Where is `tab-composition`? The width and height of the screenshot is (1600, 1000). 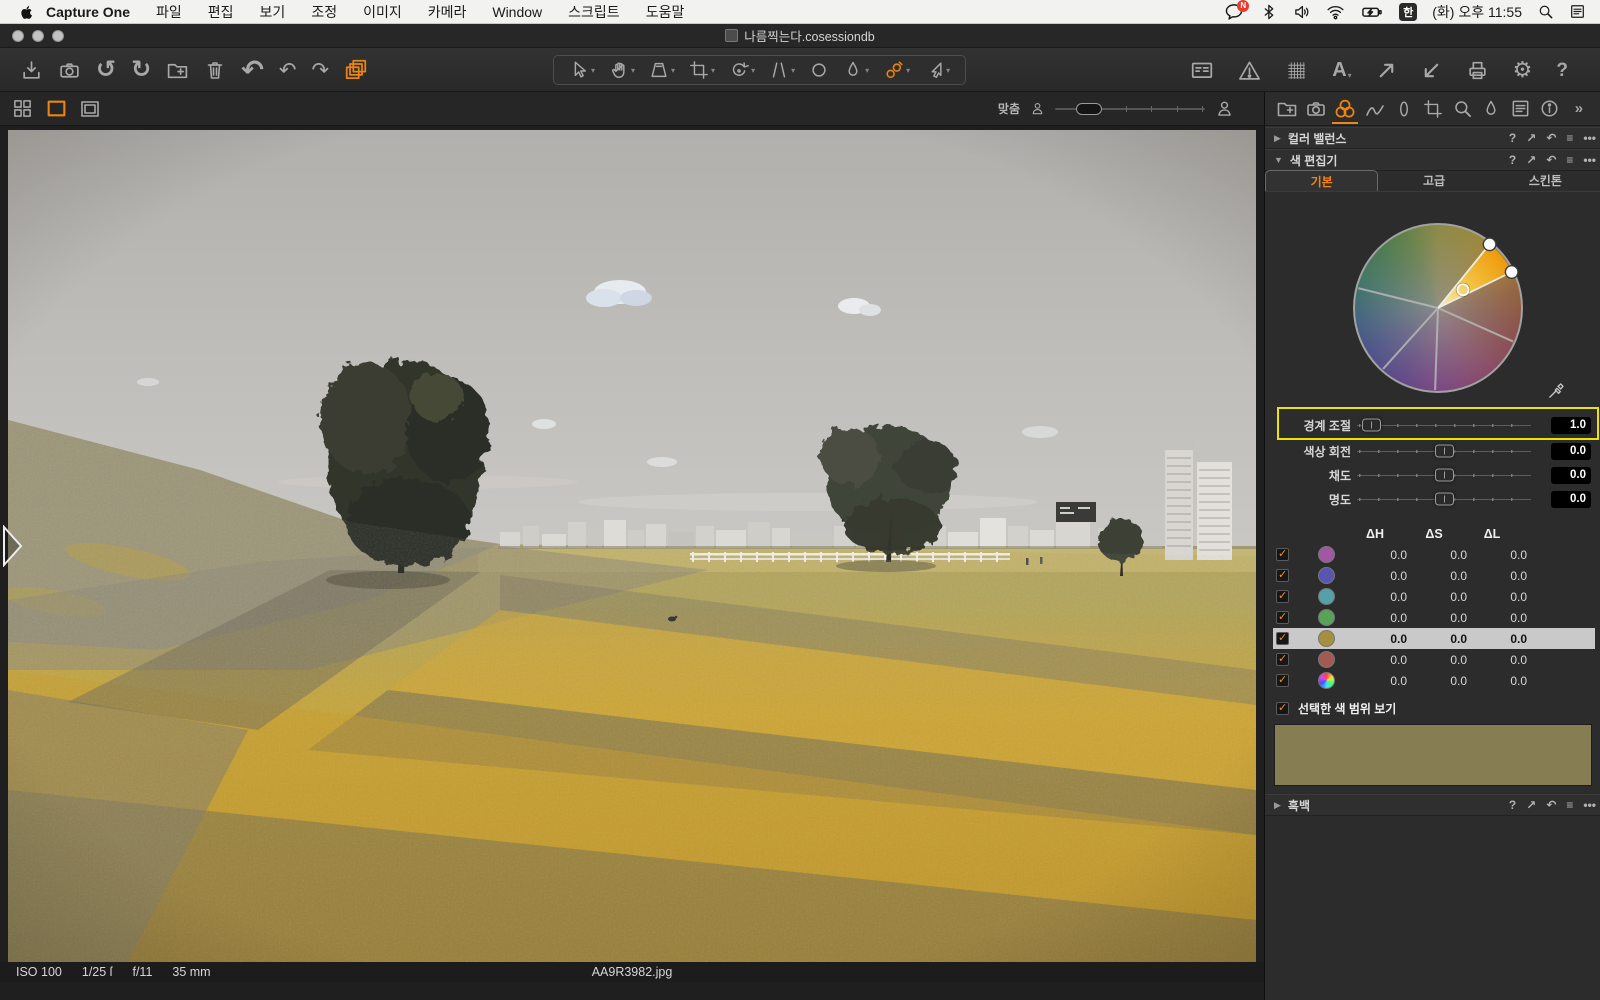 tab-composition is located at coordinates (1433, 109).